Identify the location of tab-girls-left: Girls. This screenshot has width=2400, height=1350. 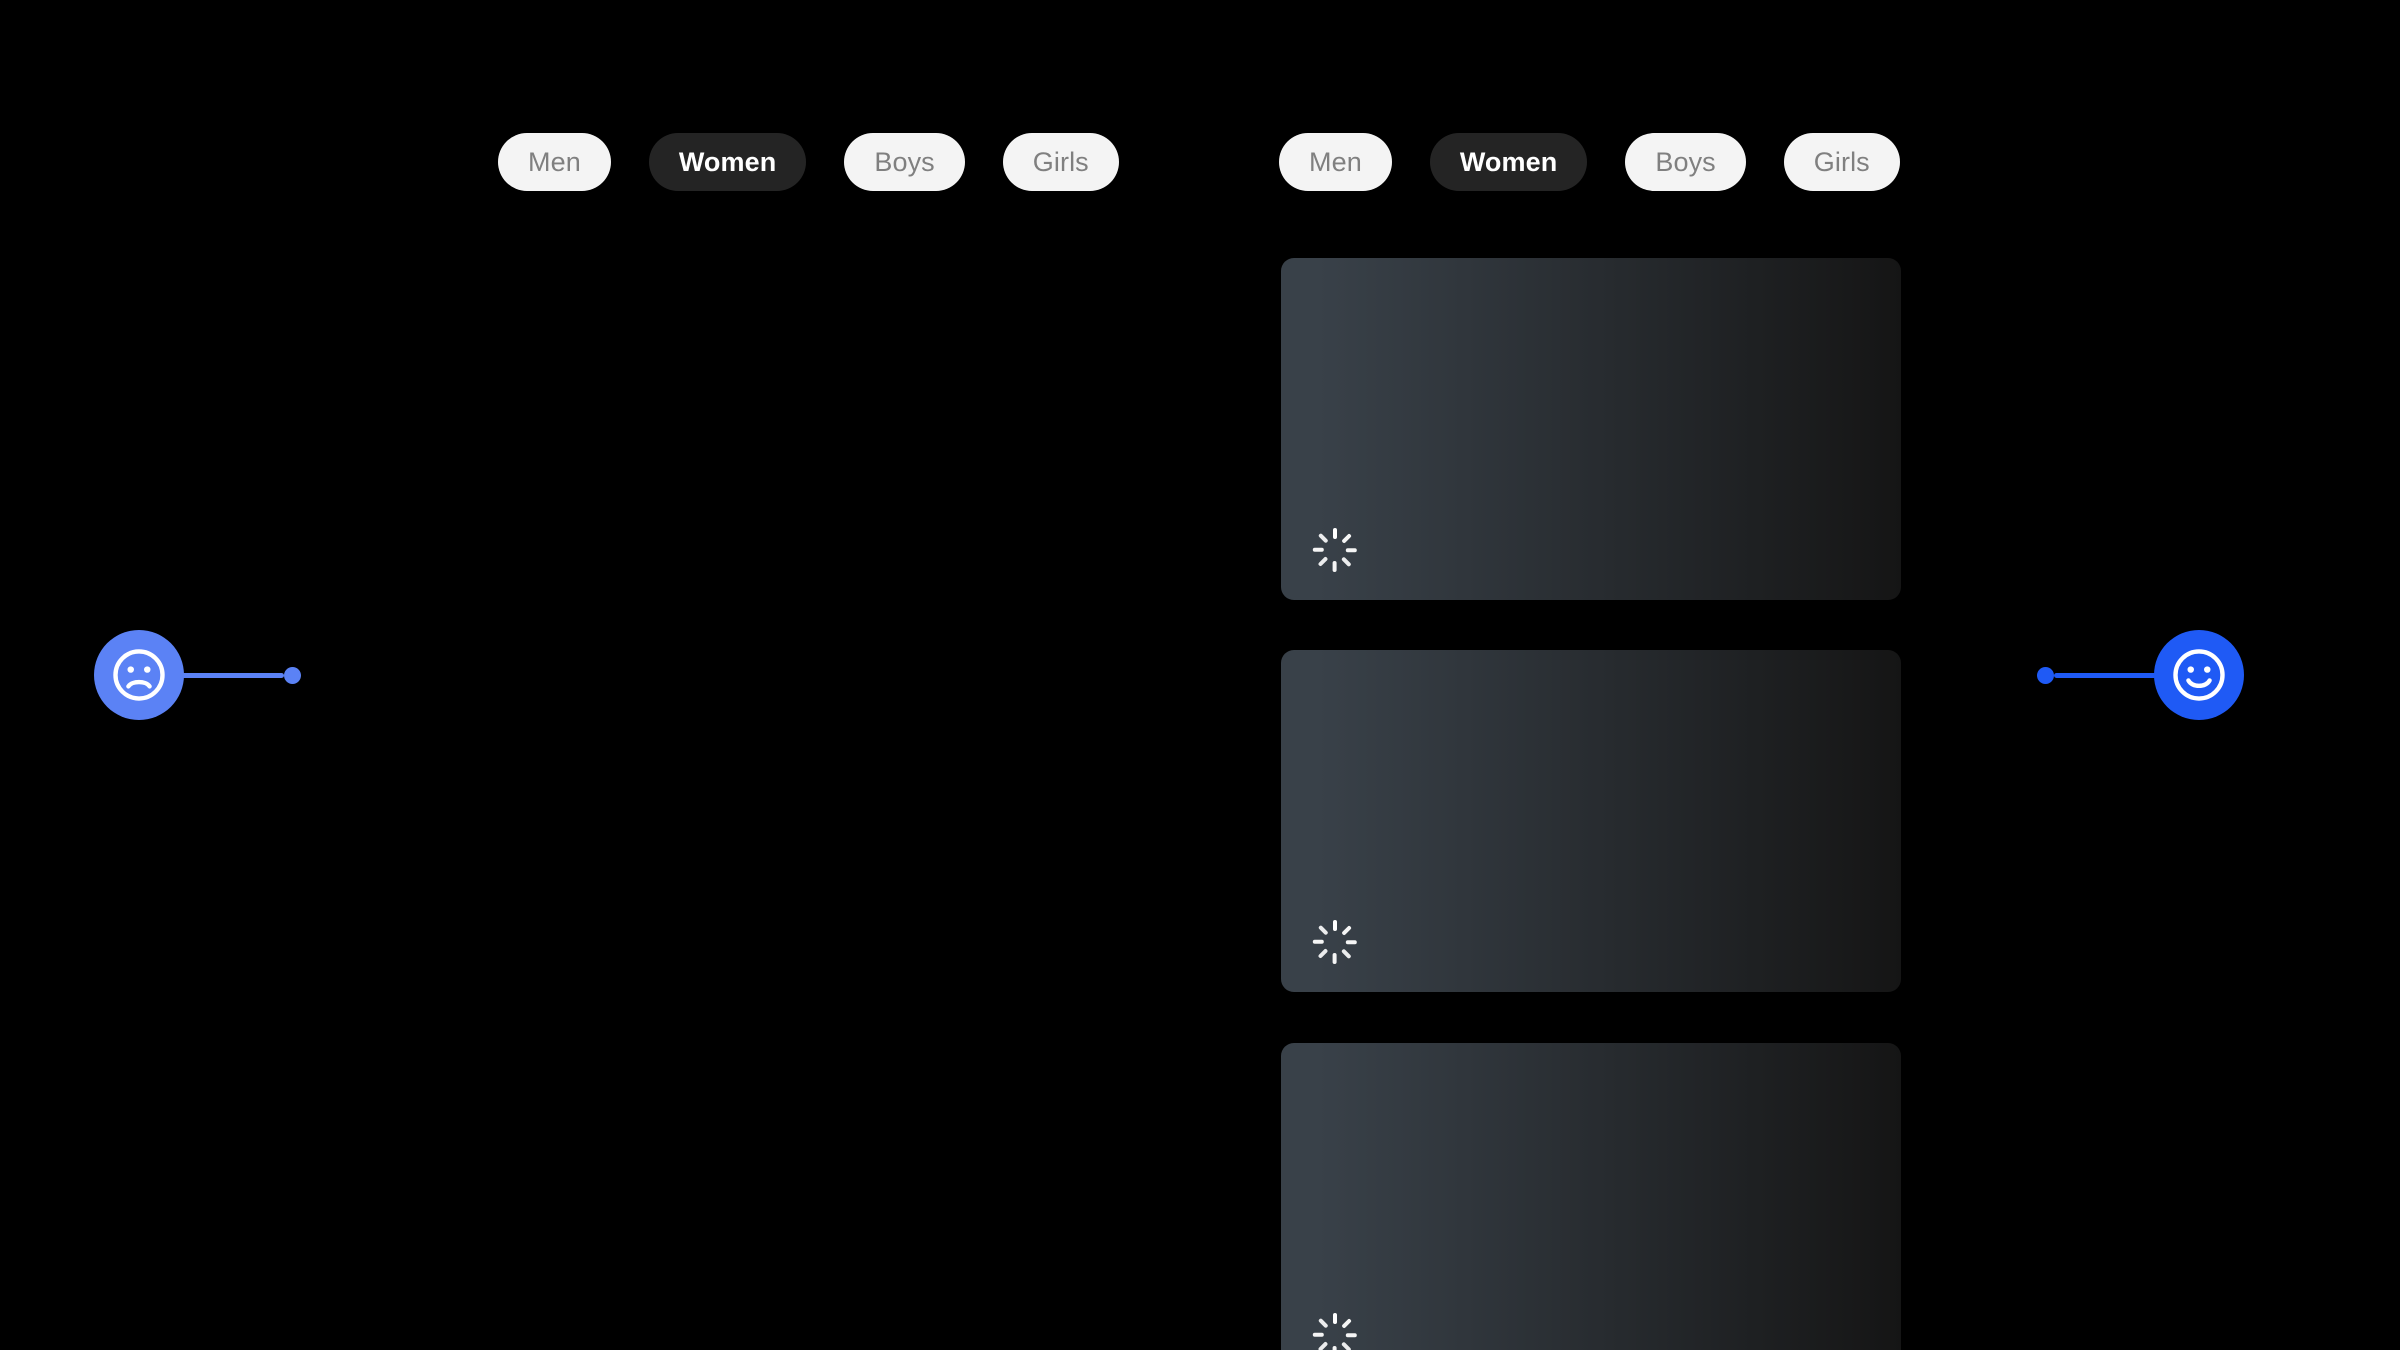
(1060, 162).